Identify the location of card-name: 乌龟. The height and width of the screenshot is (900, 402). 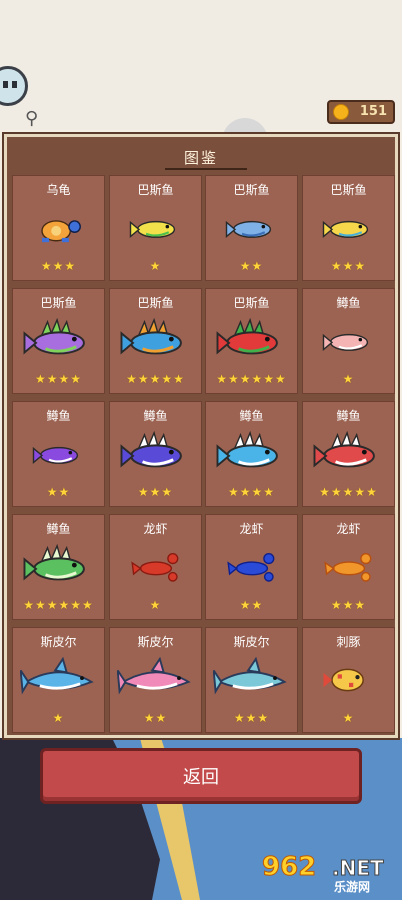
(58, 190).